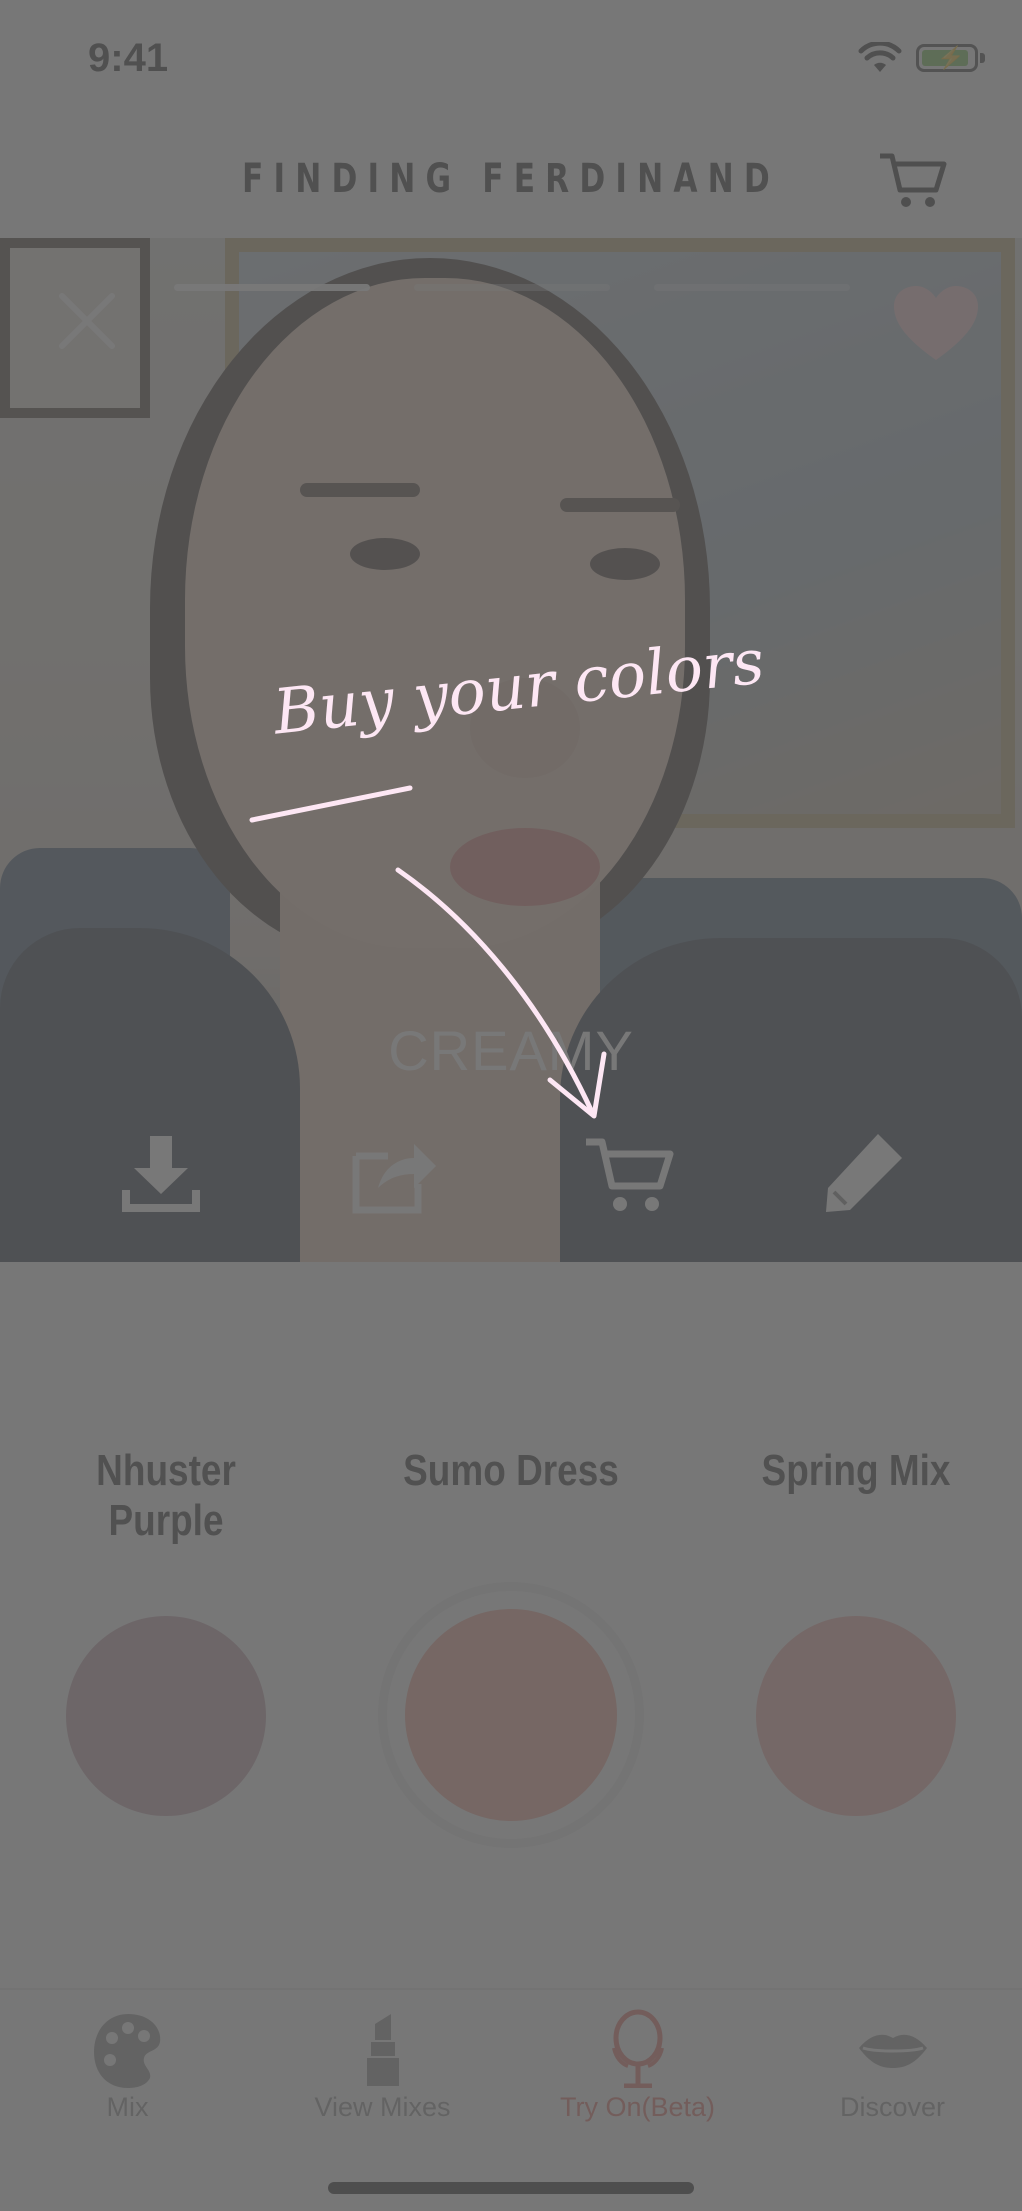 The image size is (1022, 2211). I want to click on tab-label-discover: Discover, so click(892, 2107).